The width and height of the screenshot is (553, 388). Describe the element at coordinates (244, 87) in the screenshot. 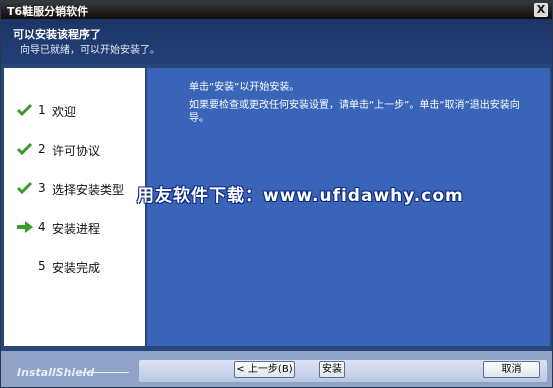

I see `content-line-1: 单击“安装”以开始安装。` at that location.